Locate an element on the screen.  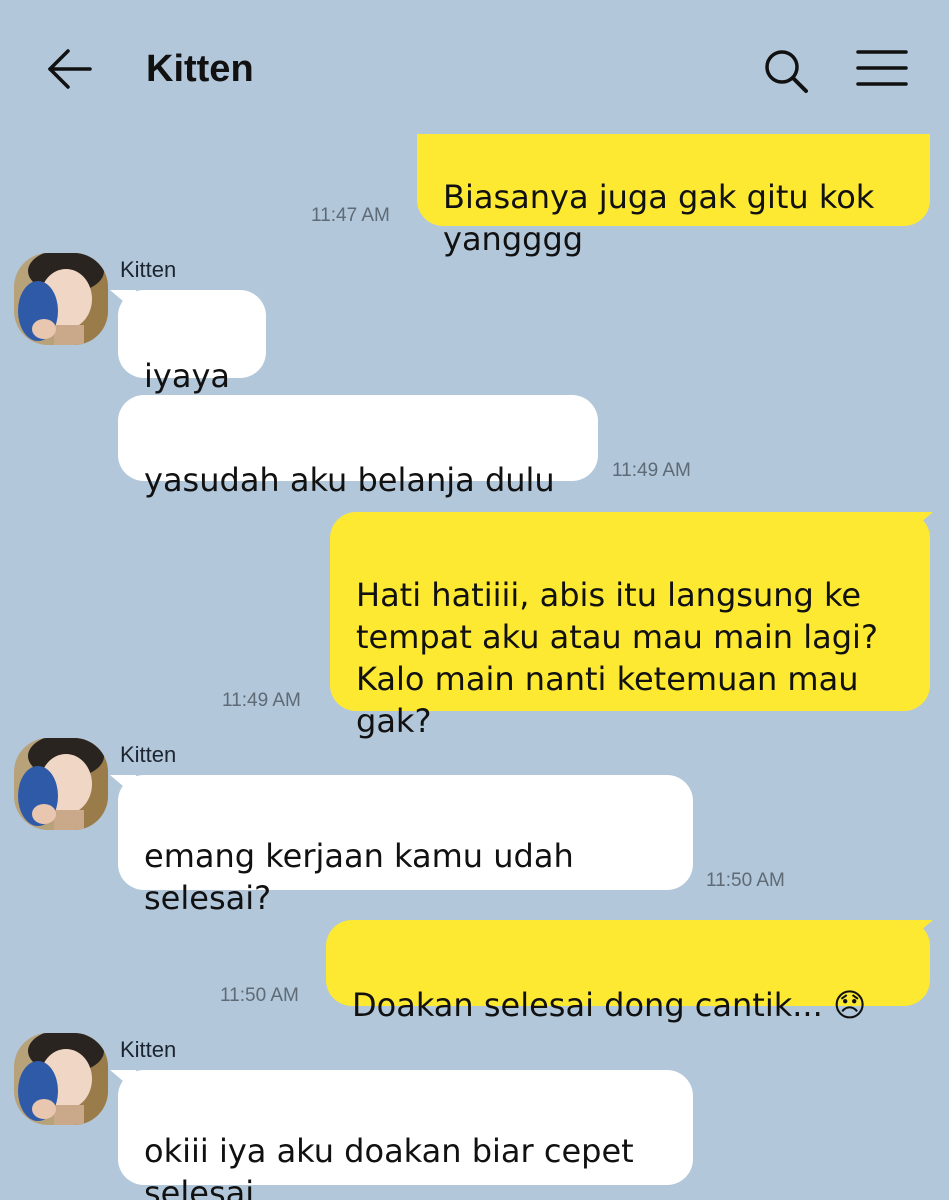
search-button is located at coordinates (786, 71).